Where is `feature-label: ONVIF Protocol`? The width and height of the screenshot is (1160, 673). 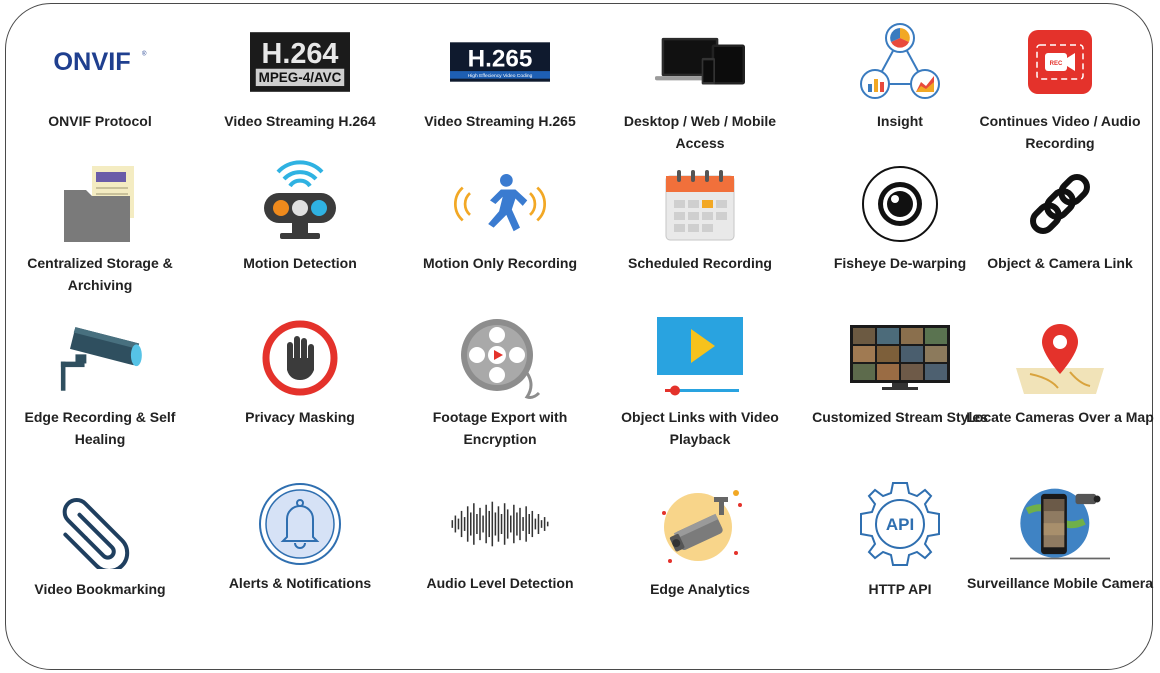
feature-label: ONVIF Protocol is located at coordinates (100, 121).